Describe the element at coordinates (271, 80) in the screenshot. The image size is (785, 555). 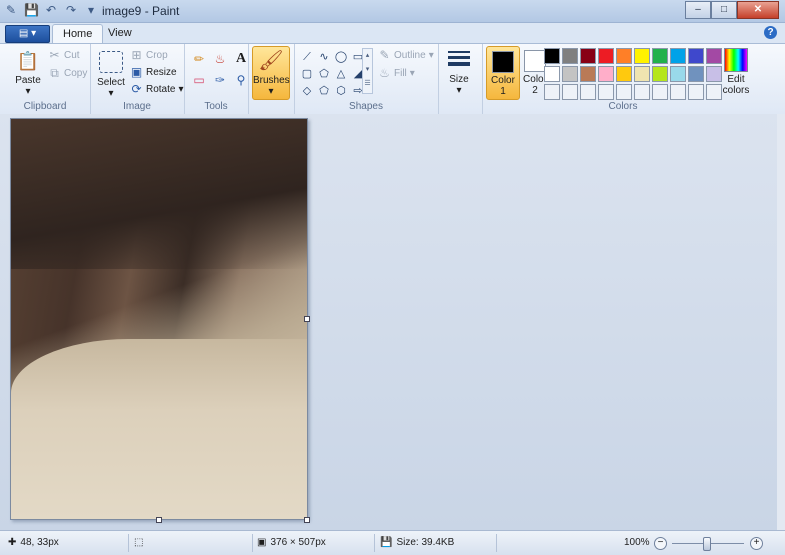
I see `brushes-label: Brushes` at that location.